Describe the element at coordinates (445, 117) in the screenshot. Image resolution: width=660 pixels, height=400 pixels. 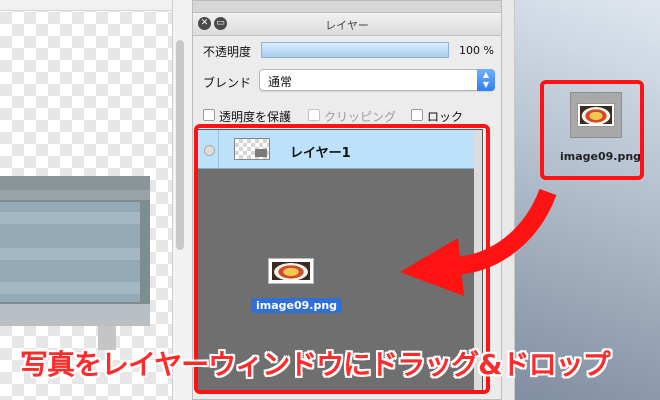
I see `lock-label: ロック` at that location.